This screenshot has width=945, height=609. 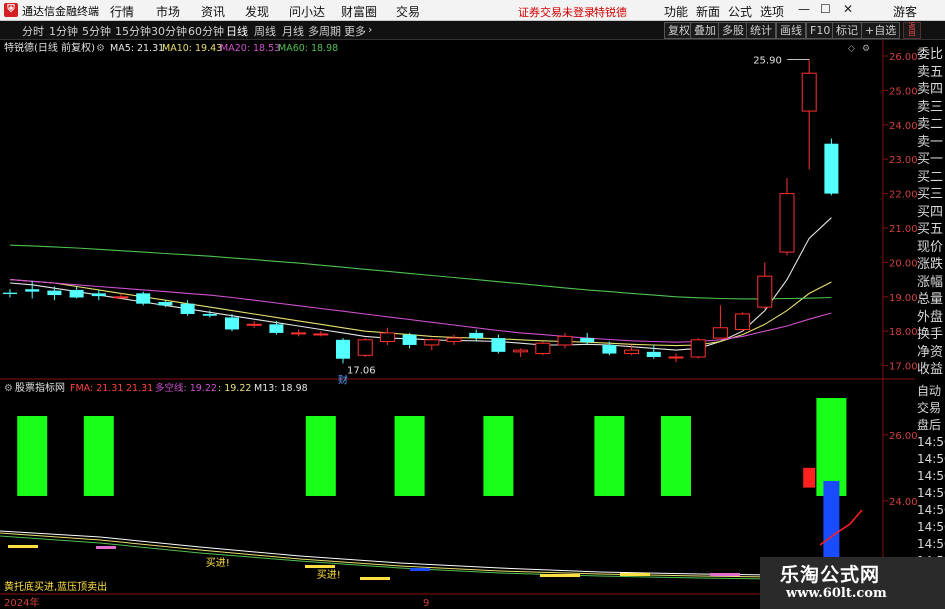 What do you see at coordinates (931, 195) in the screenshot?
I see `sidebar-quote-item: 买三` at bounding box center [931, 195].